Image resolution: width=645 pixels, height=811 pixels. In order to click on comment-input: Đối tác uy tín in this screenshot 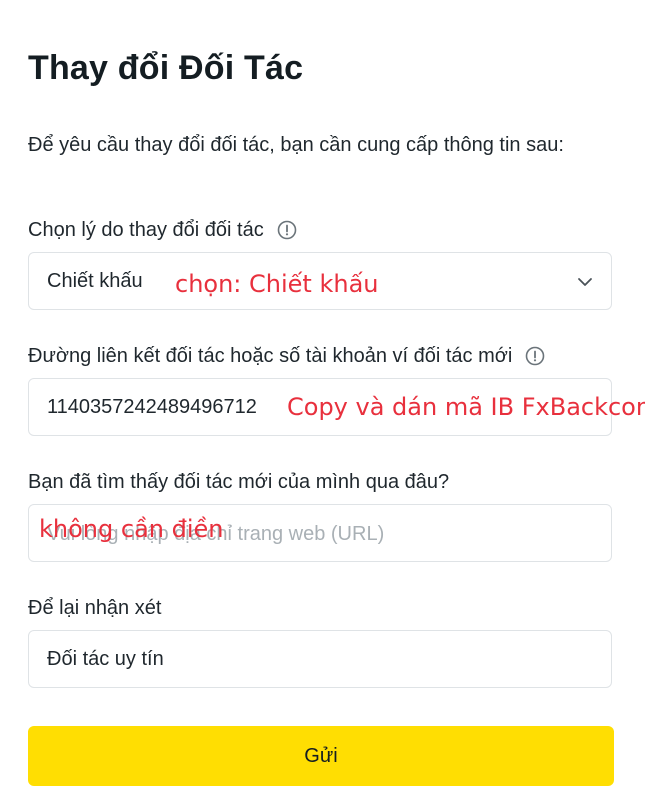, I will do `click(320, 659)`.